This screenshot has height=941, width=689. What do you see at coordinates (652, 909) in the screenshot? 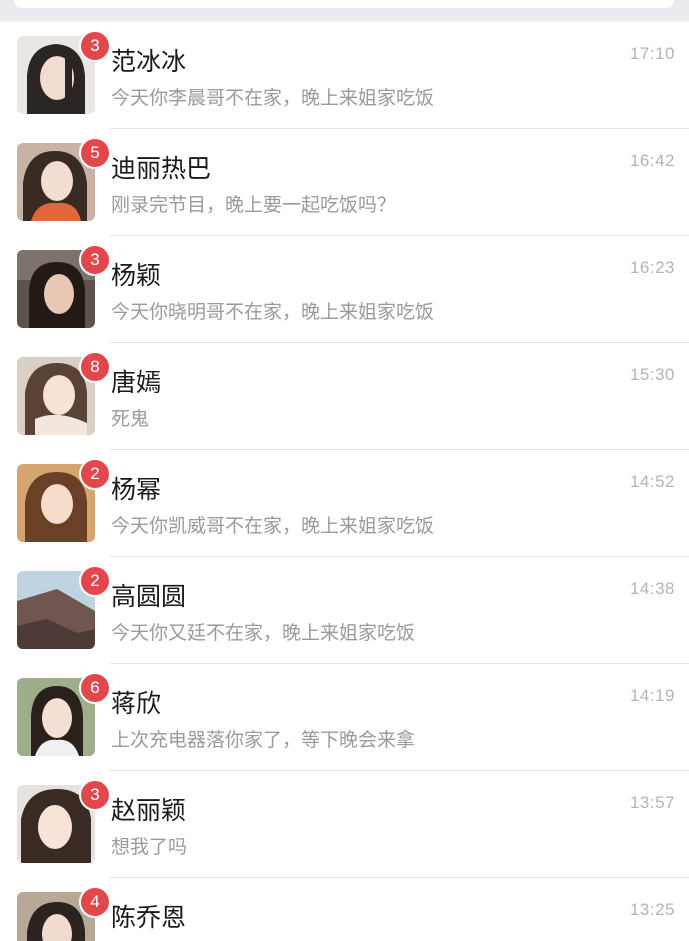
I see `message-time: 13:25` at bounding box center [652, 909].